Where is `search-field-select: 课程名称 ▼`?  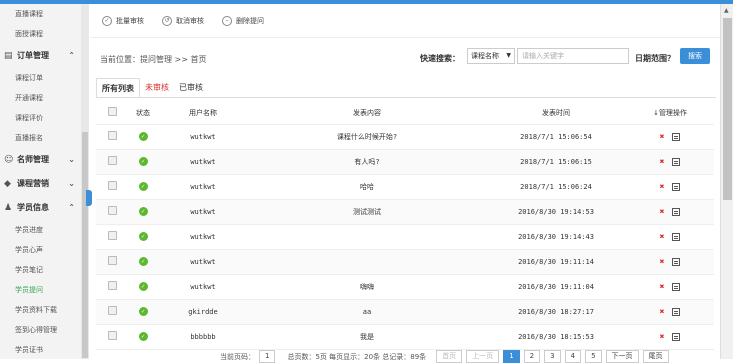
search-field-select: 课程名称 ▼ is located at coordinates (491, 56).